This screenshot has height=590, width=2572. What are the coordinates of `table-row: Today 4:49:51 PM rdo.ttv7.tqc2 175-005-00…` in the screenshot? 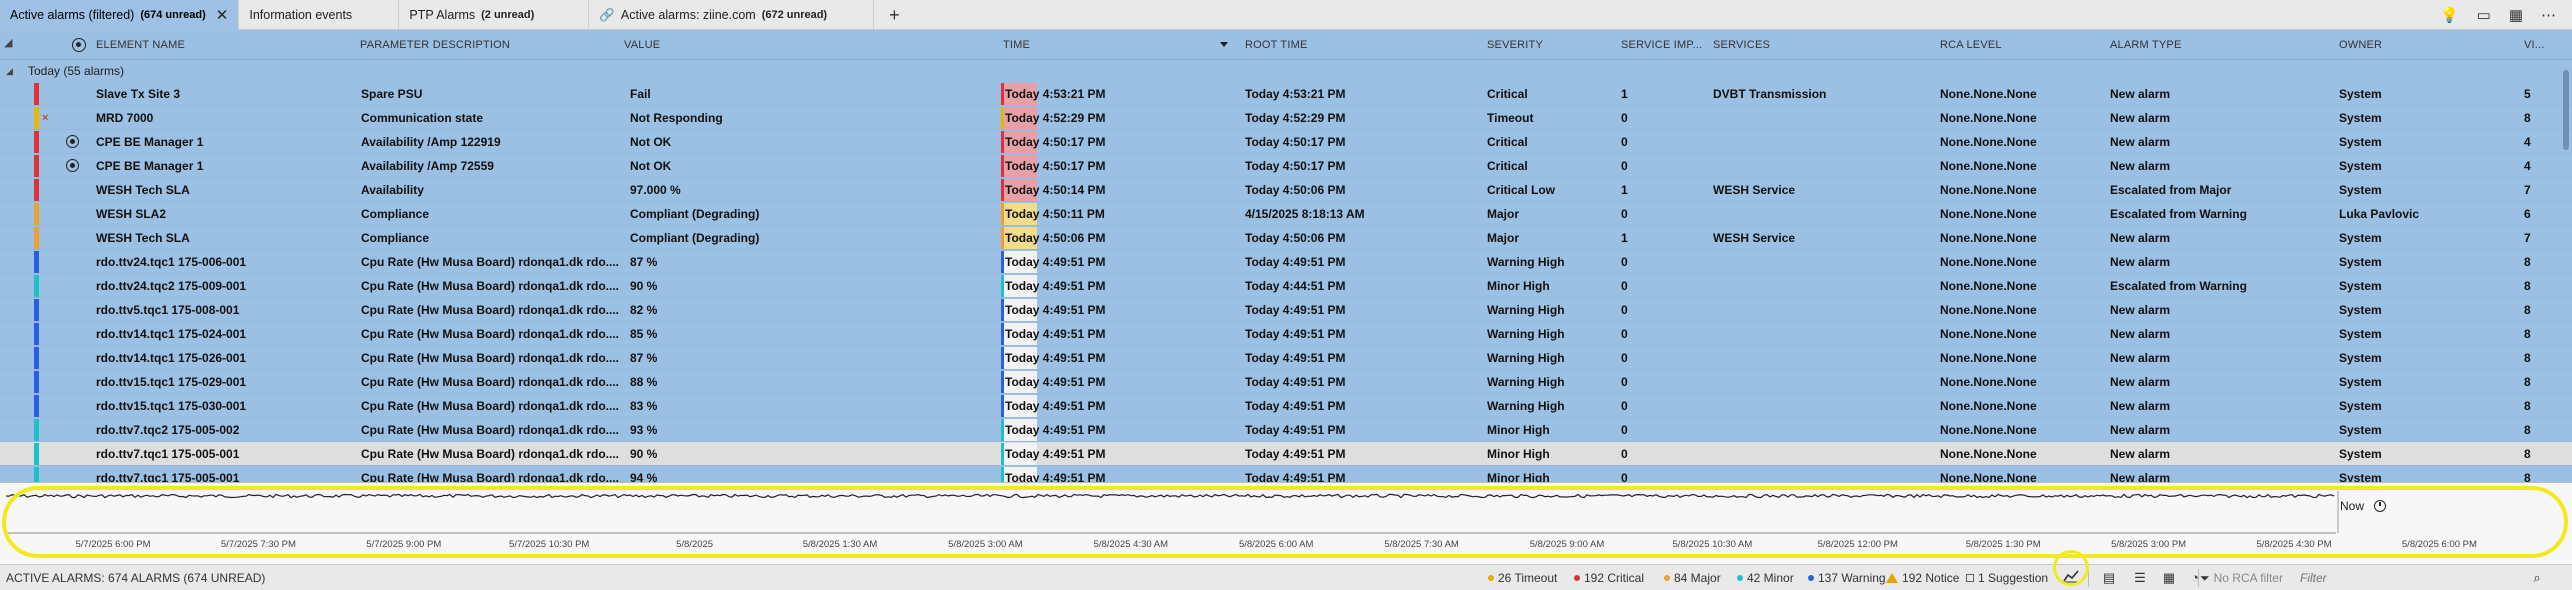 It's located at (1286, 430).